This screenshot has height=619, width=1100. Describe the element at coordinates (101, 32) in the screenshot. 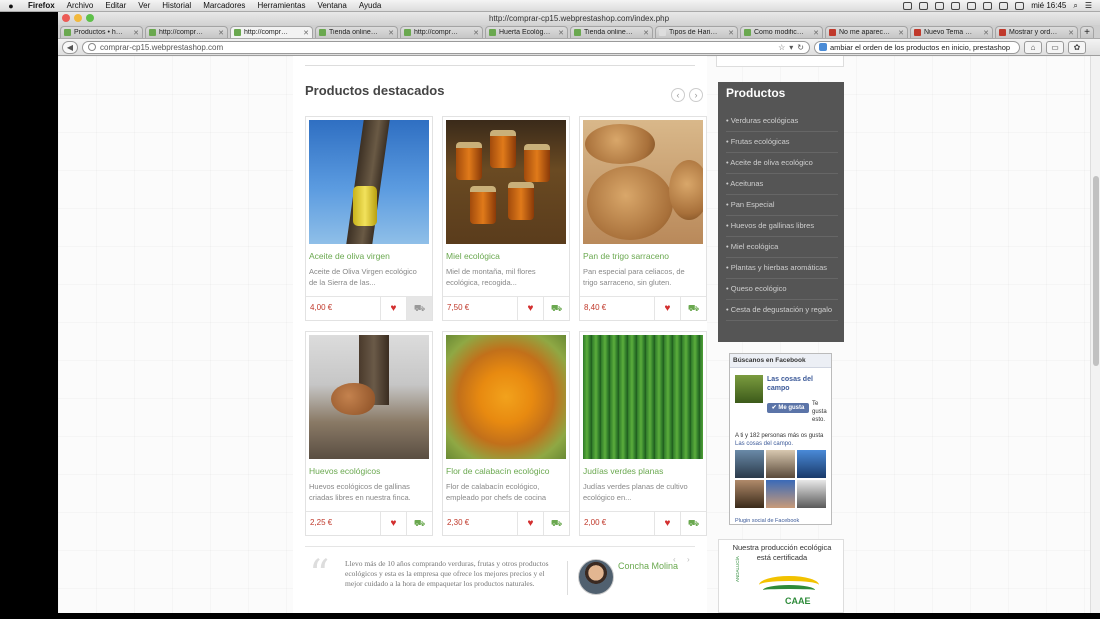

I see `browser-tab: Productos • h… ✕` at that location.